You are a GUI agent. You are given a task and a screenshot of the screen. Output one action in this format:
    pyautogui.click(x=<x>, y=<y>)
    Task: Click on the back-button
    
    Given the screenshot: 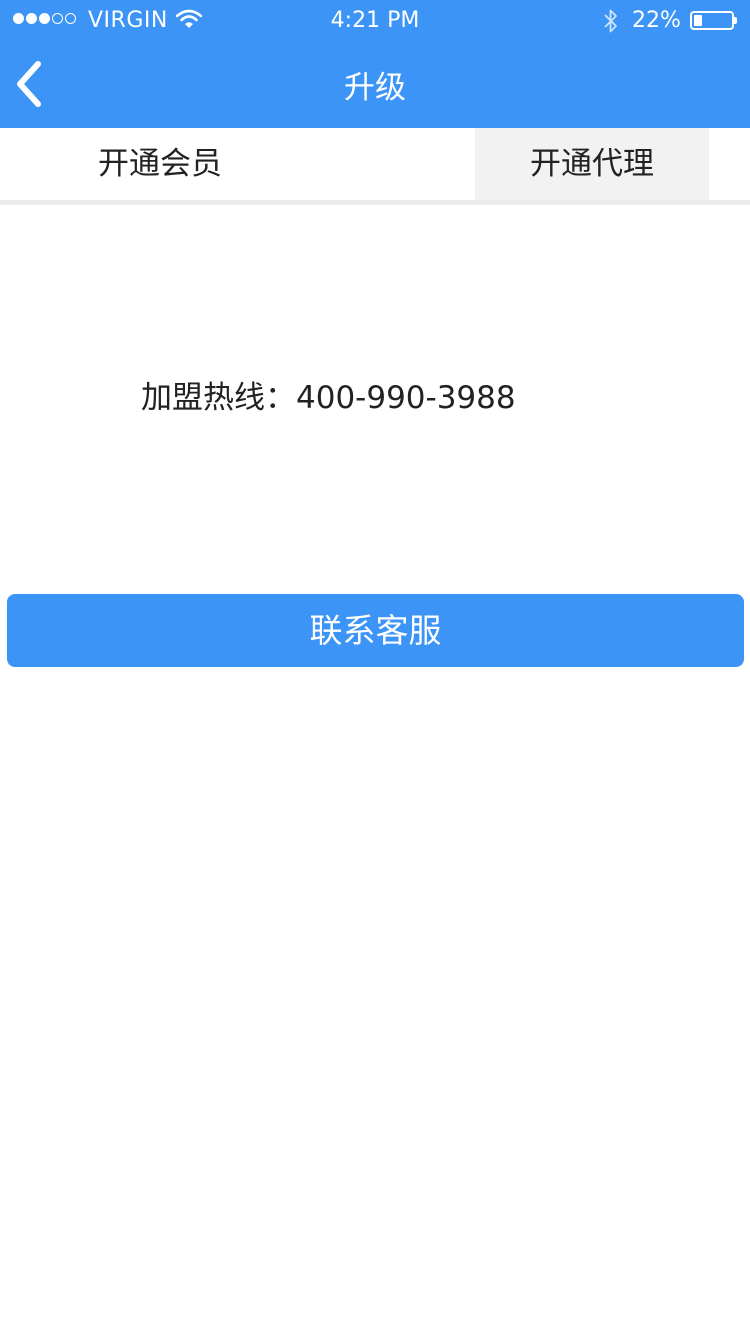 What is the action you would take?
    pyautogui.click(x=32, y=84)
    